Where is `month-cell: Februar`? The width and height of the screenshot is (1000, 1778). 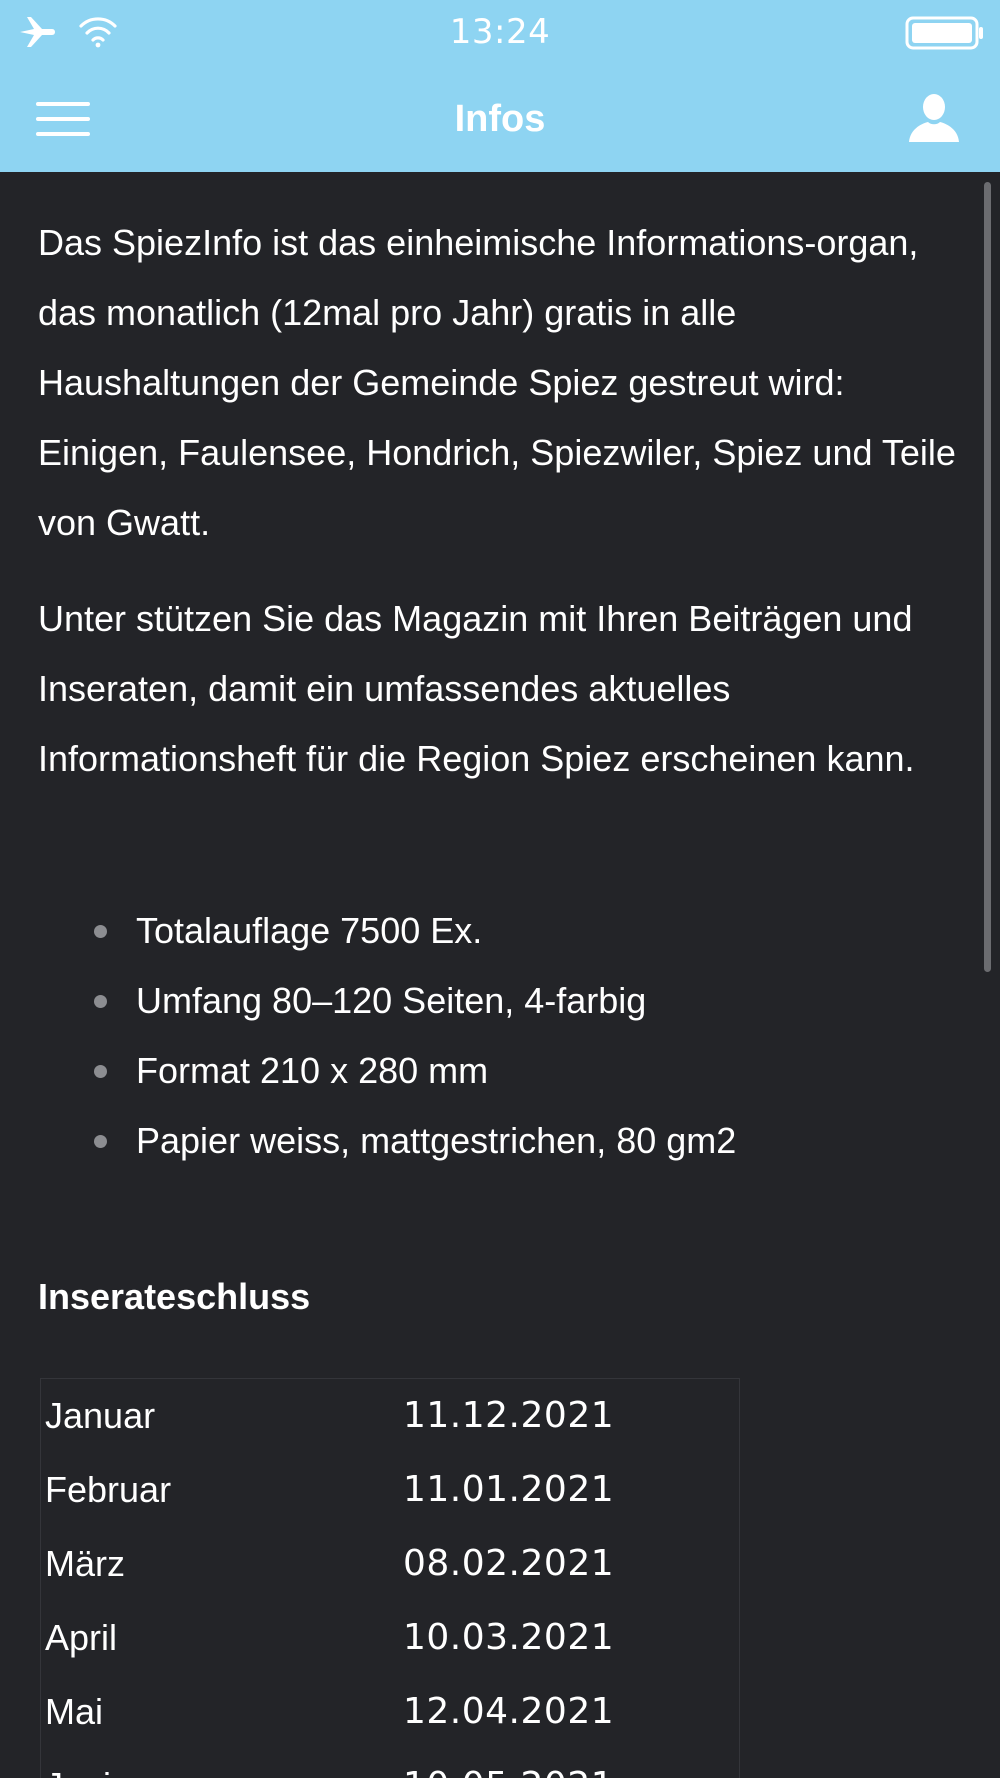 month-cell: Februar is located at coordinates (108, 1489).